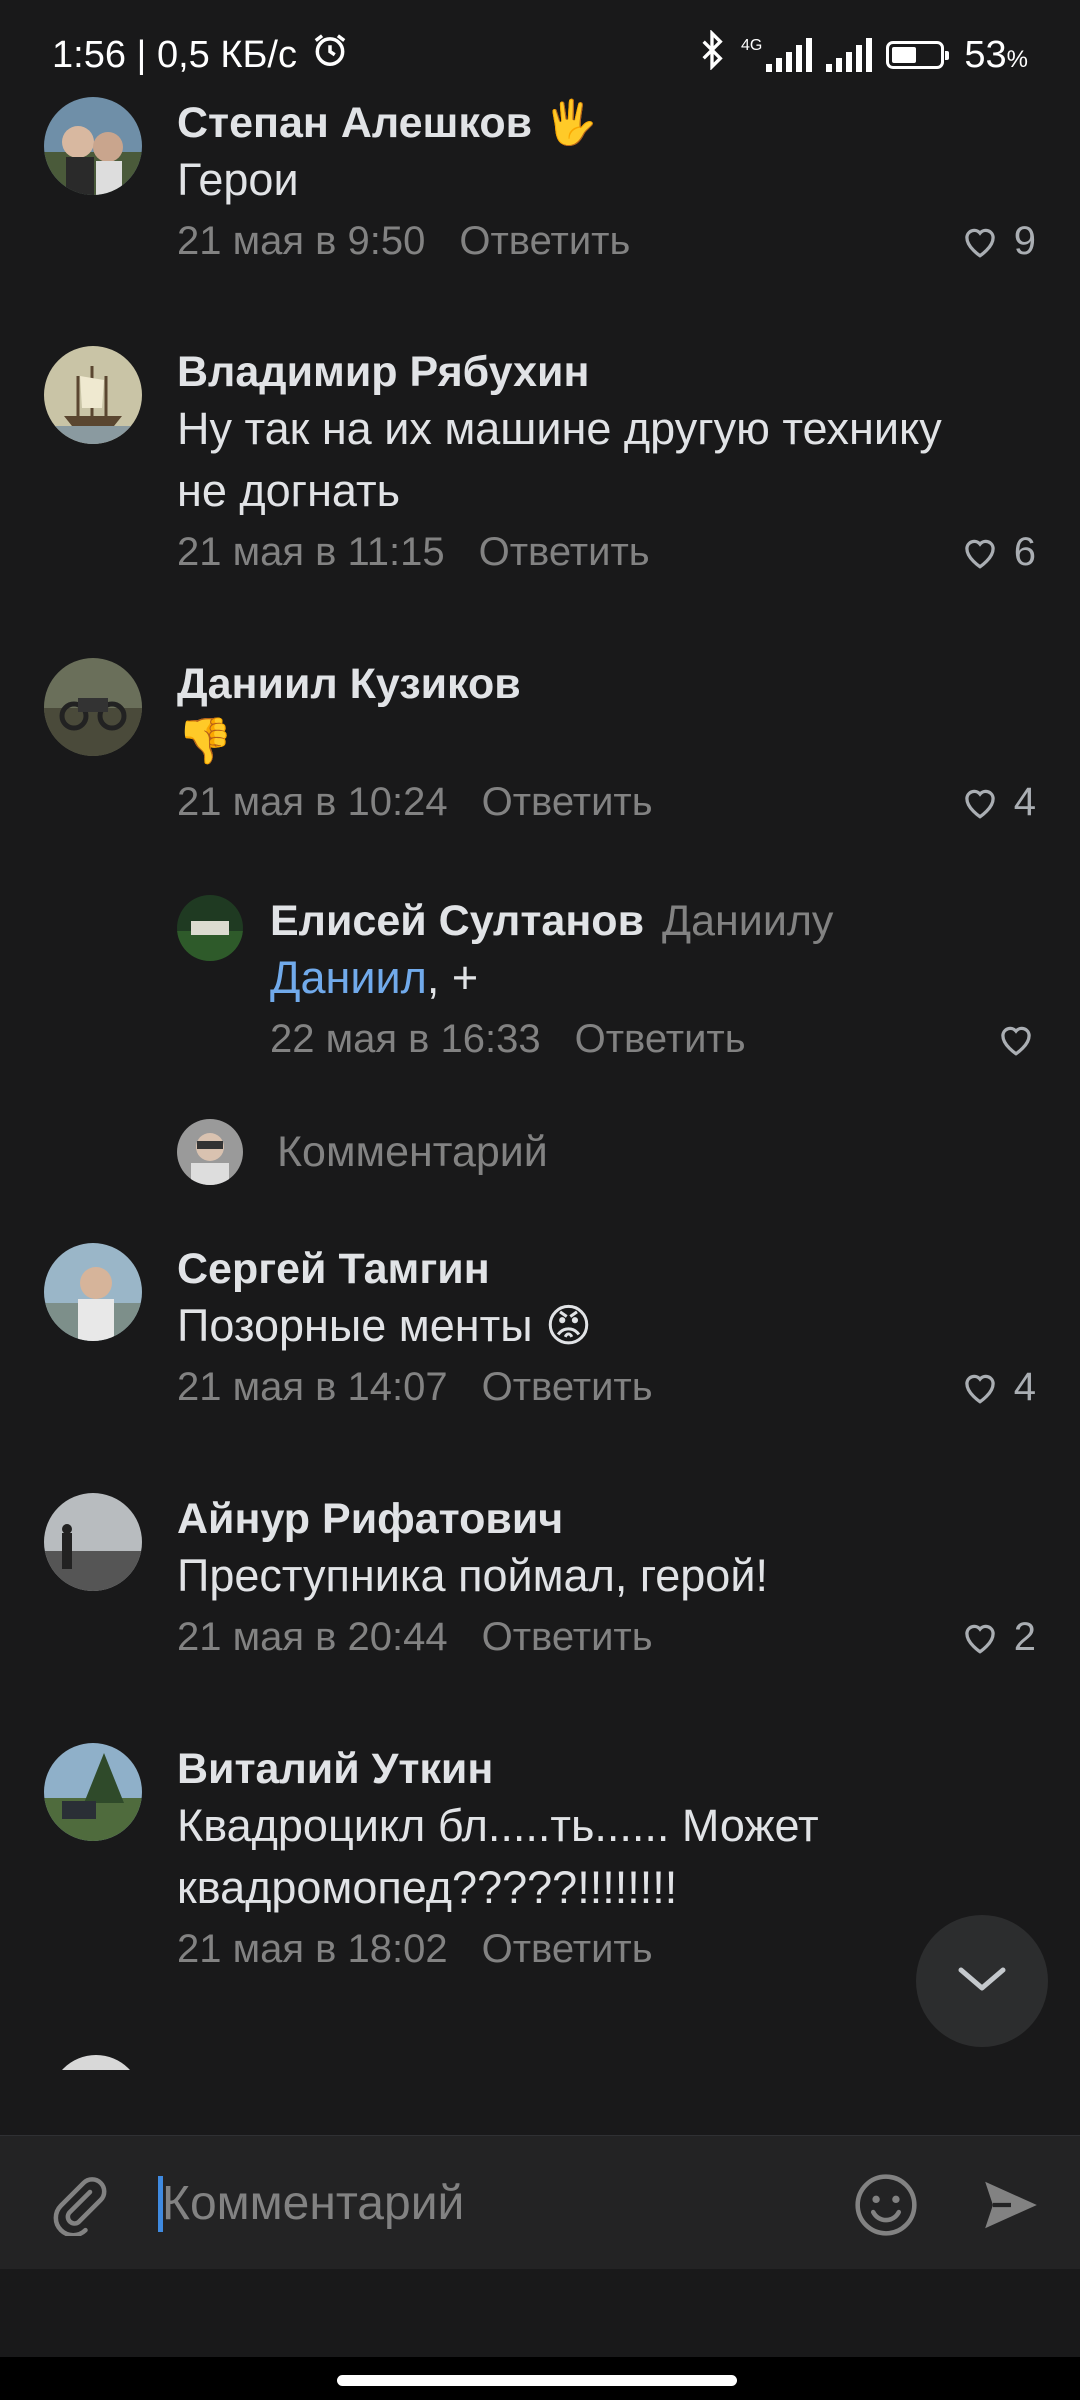 This screenshot has height=2400, width=1080. What do you see at coordinates (313, 2204) in the screenshot?
I see `comment-input: Комментарий` at bounding box center [313, 2204].